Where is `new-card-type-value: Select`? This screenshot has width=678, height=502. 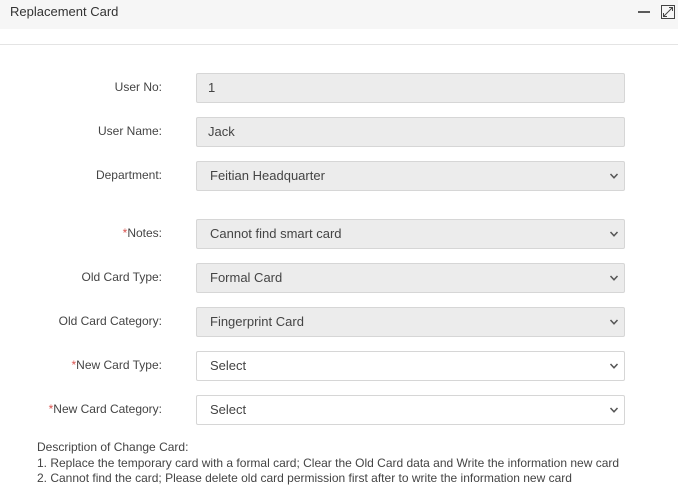
new-card-type-value: Select is located at coordinates (228, 365).